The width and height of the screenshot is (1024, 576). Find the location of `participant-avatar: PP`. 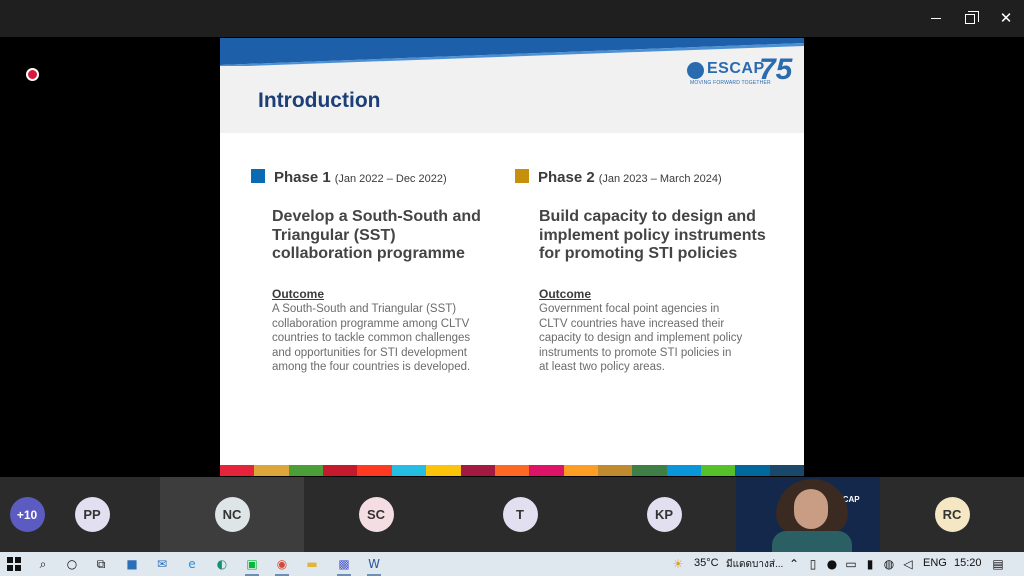

participant-avatar: PP is located at coordinates (92, 514).